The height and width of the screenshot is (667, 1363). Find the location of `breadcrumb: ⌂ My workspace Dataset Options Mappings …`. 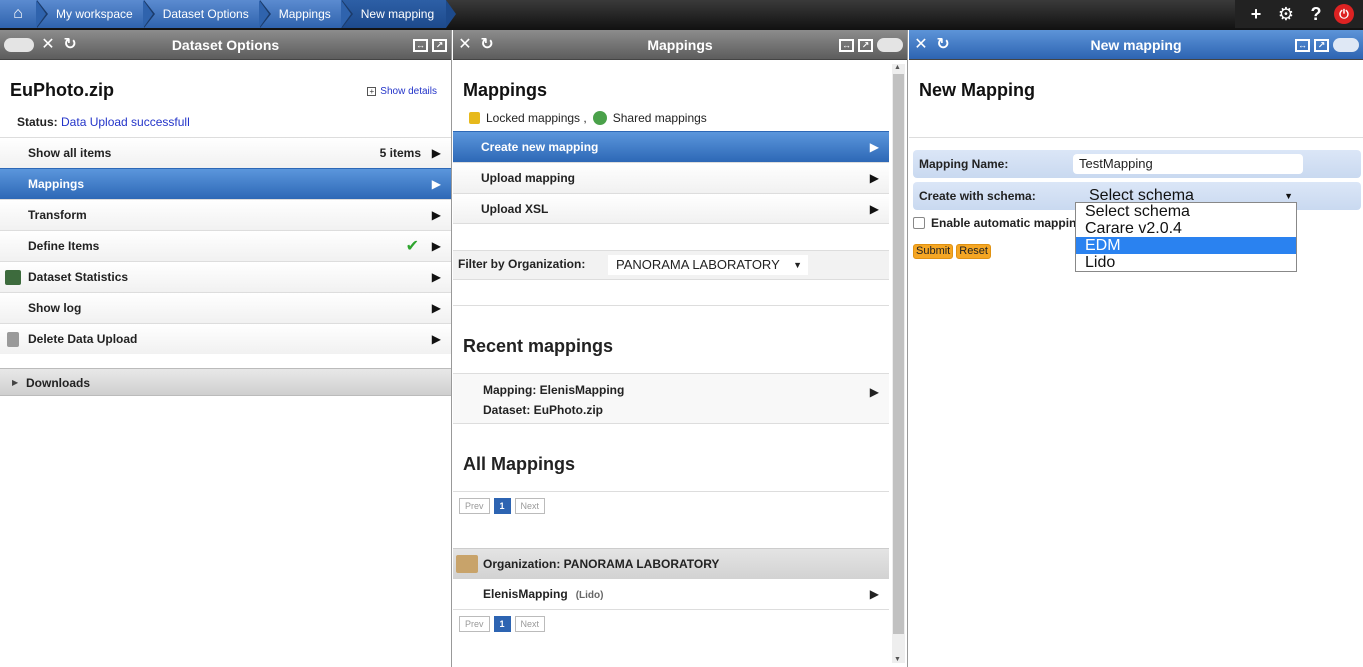

breadcrumb: ⌂ My workspace Dataset Options Mappings … is located at coordinates (228, 14).